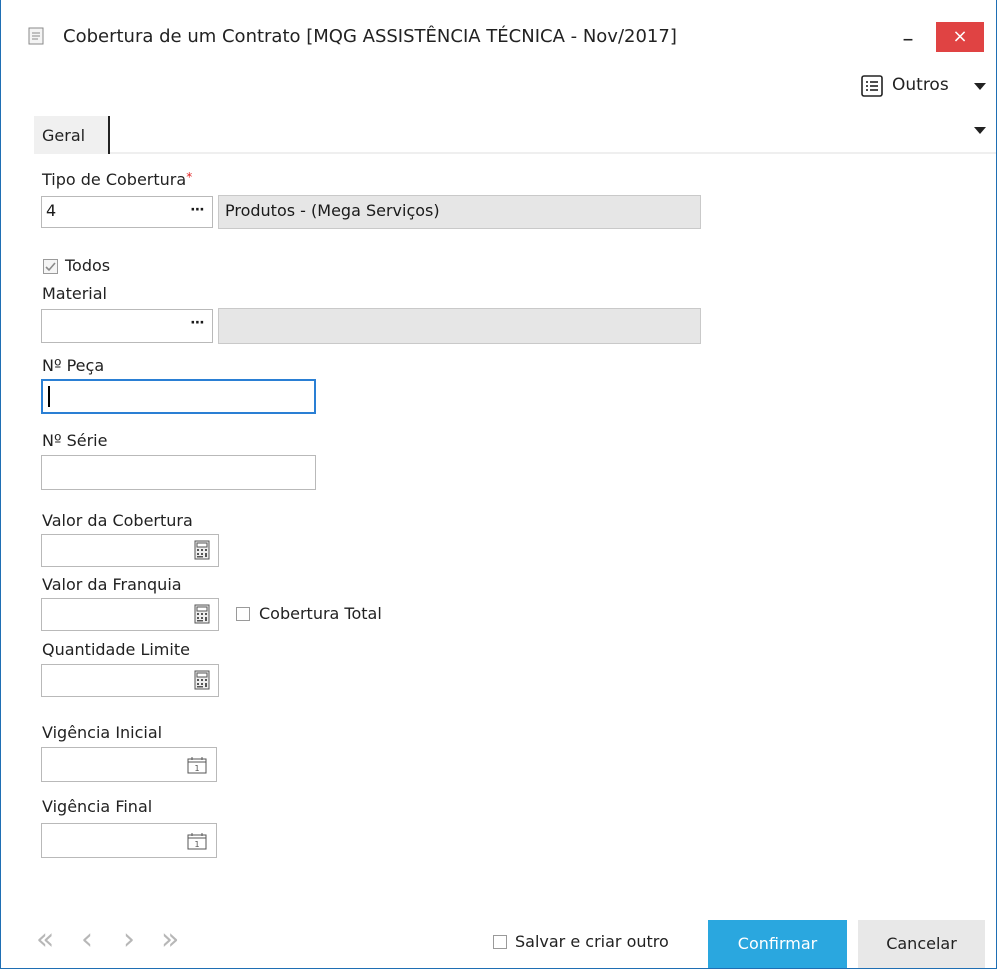  I want to click on material-label: Material, so click(74, 293).